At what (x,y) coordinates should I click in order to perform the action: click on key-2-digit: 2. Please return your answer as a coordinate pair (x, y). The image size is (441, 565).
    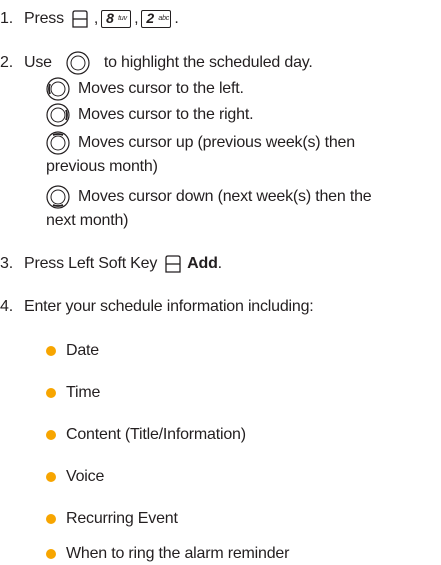
    Looking at the image, I should click on (150, 18).